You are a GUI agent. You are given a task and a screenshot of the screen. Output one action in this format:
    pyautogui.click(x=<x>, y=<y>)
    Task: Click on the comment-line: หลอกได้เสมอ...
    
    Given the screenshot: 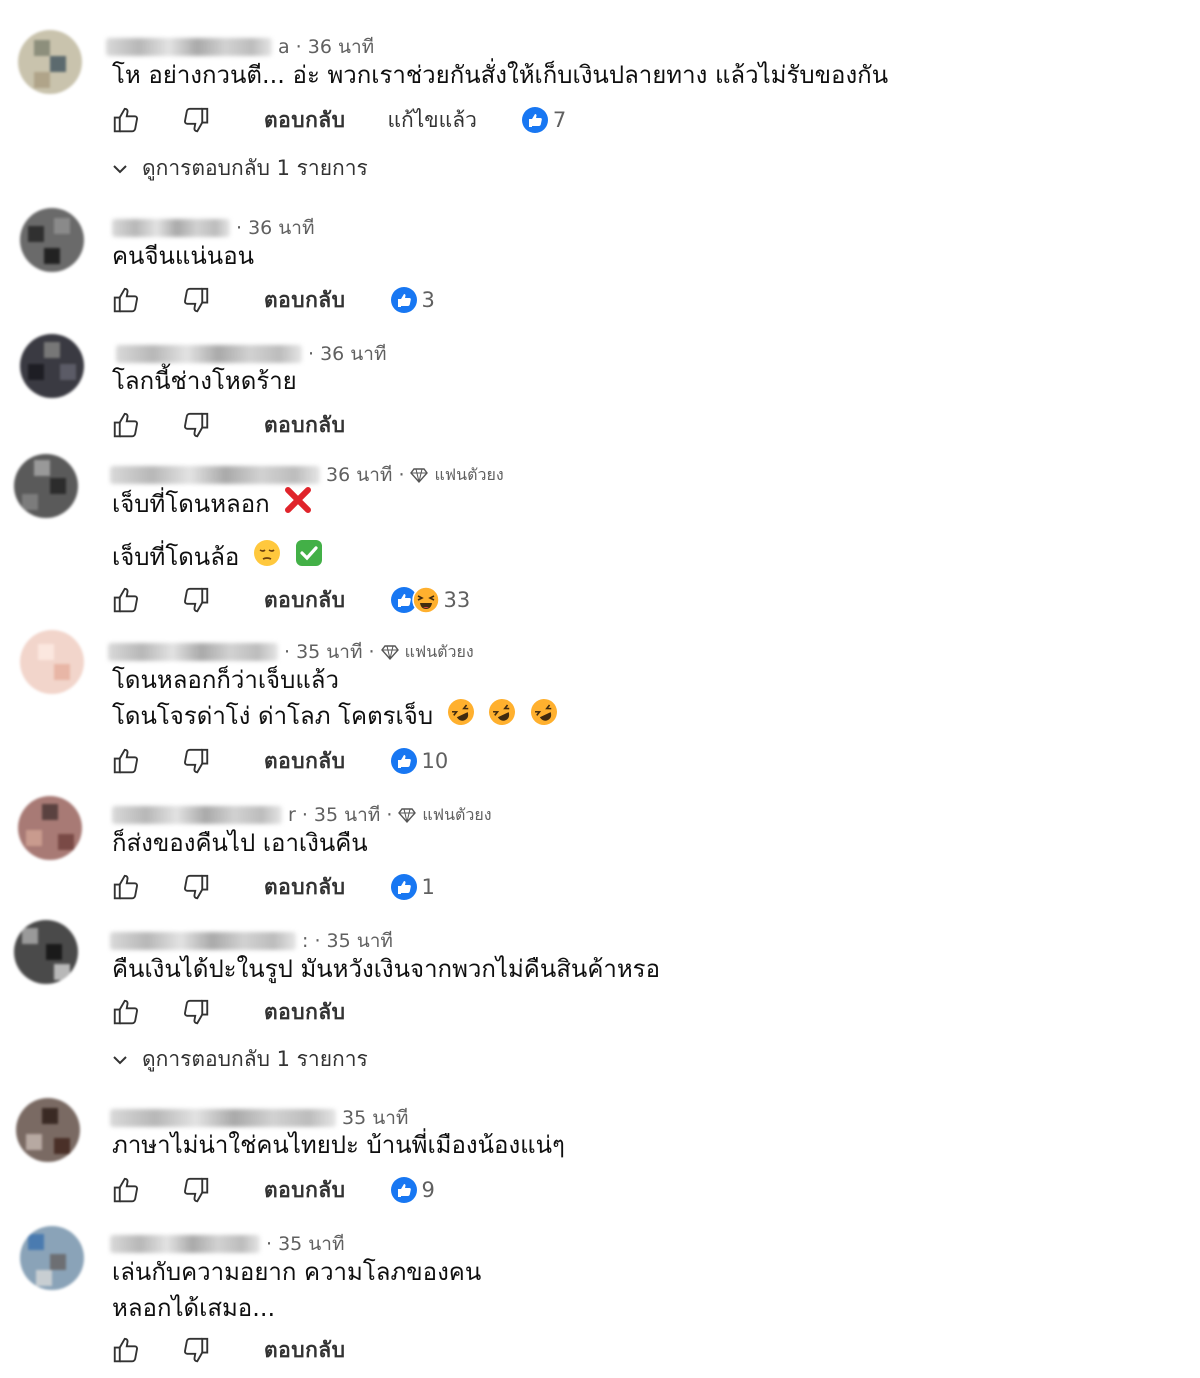 What is the action you would take?
    pyautogui.click(x=194, y=1308)
    